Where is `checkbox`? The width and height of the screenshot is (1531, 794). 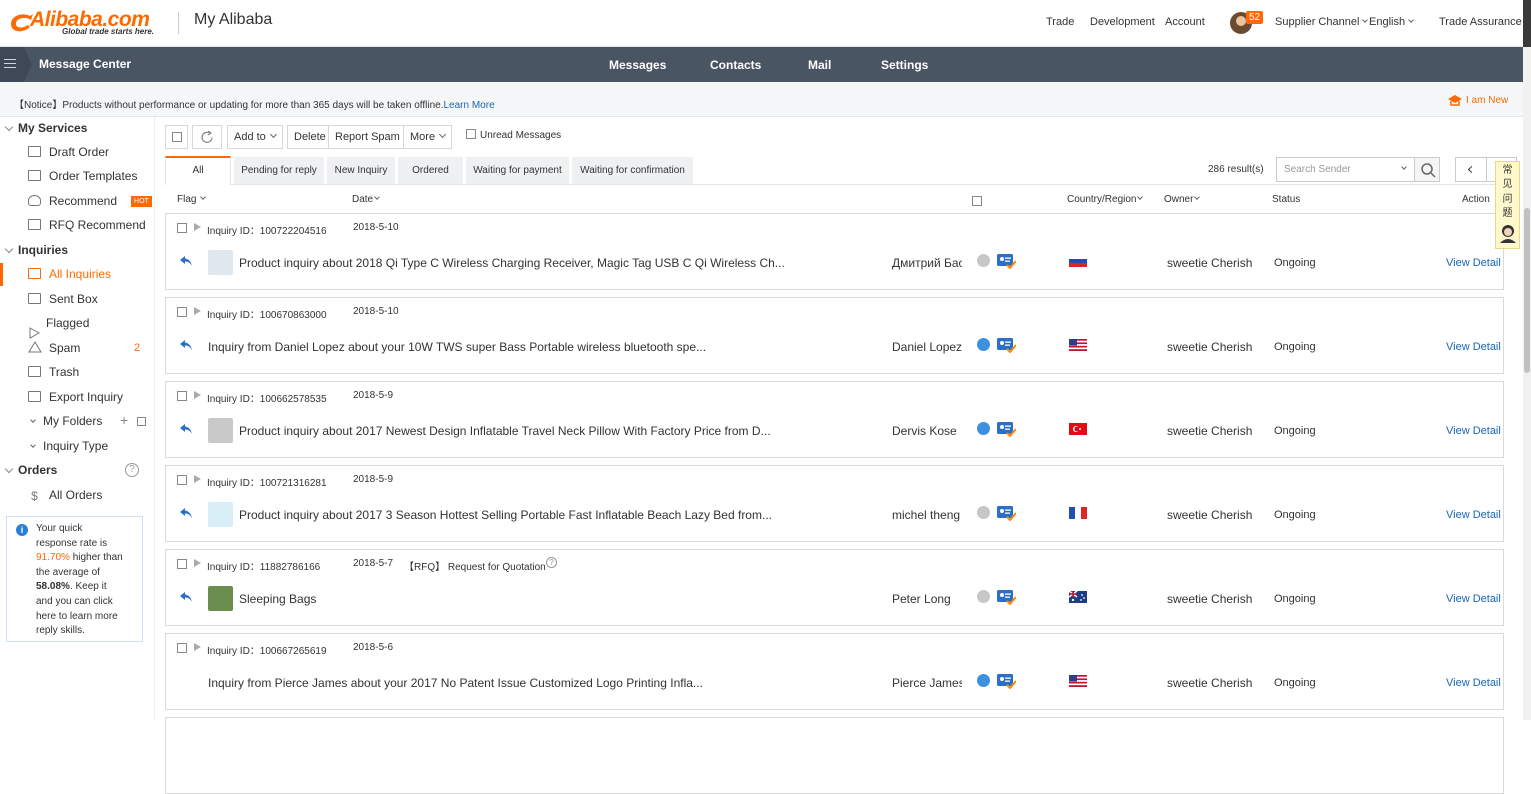 checkbox is located at coordinates (977, 201).